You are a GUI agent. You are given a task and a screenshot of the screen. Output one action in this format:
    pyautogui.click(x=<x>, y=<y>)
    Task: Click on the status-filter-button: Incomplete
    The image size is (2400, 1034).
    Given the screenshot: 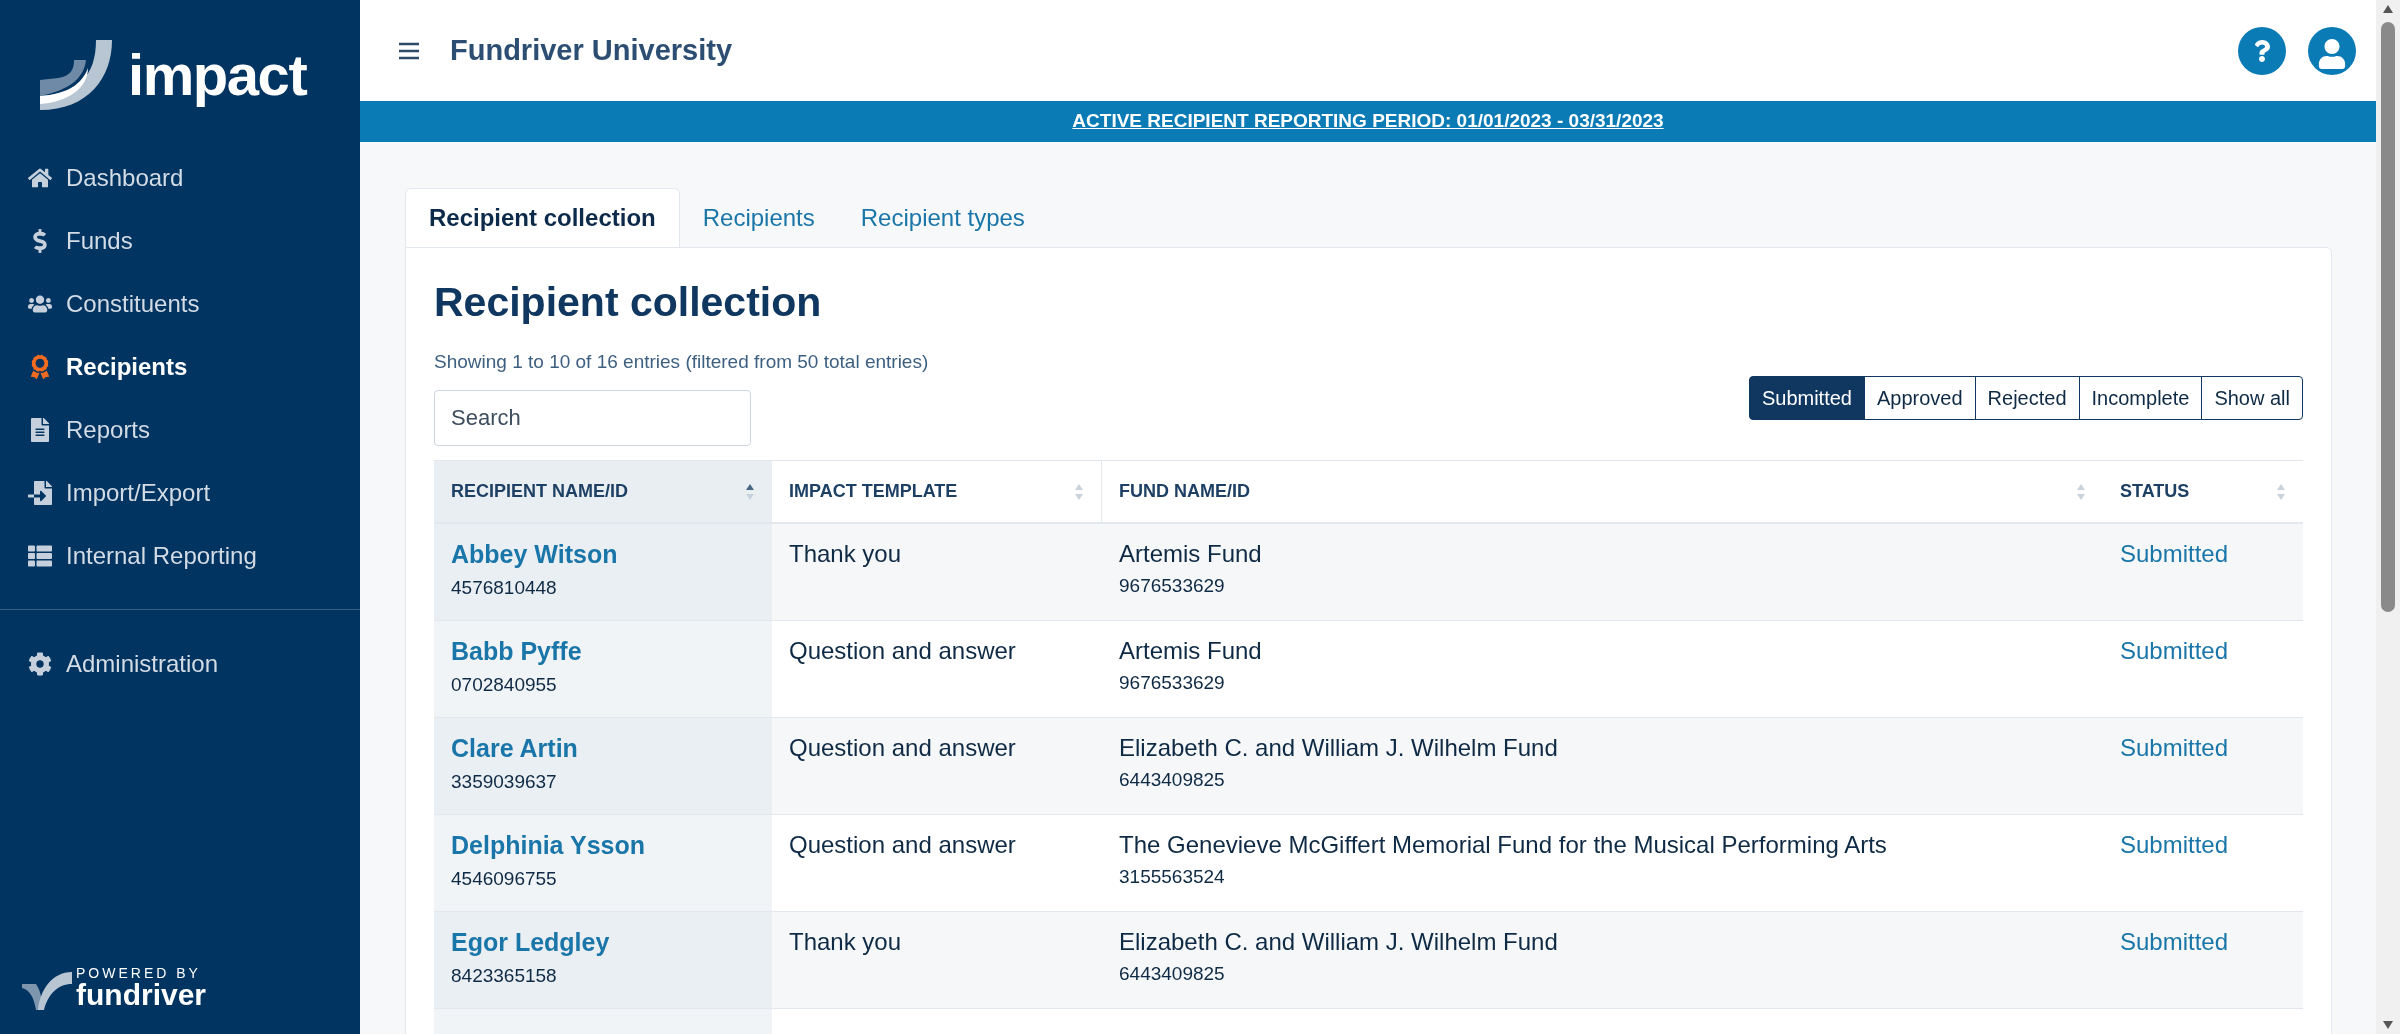 What is the action you would take?
    pyautogui.click(x=2140, y=398)
    